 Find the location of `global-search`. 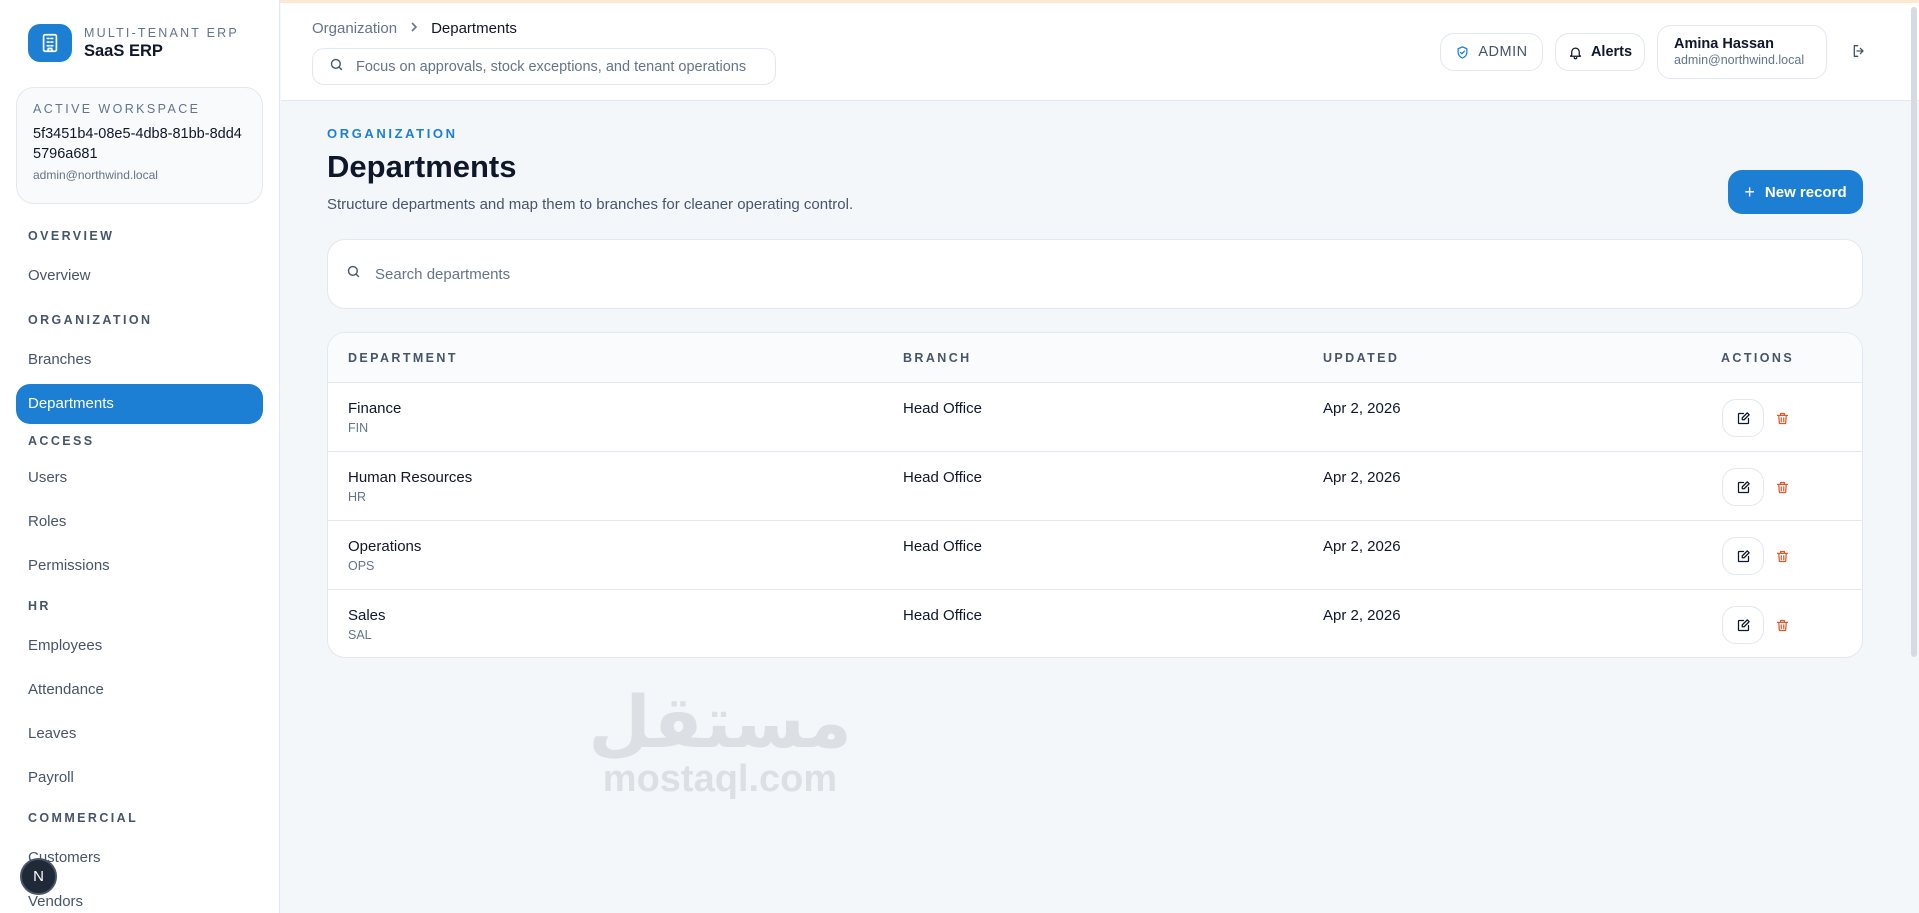

global-search is located at coordinates (544, 66).